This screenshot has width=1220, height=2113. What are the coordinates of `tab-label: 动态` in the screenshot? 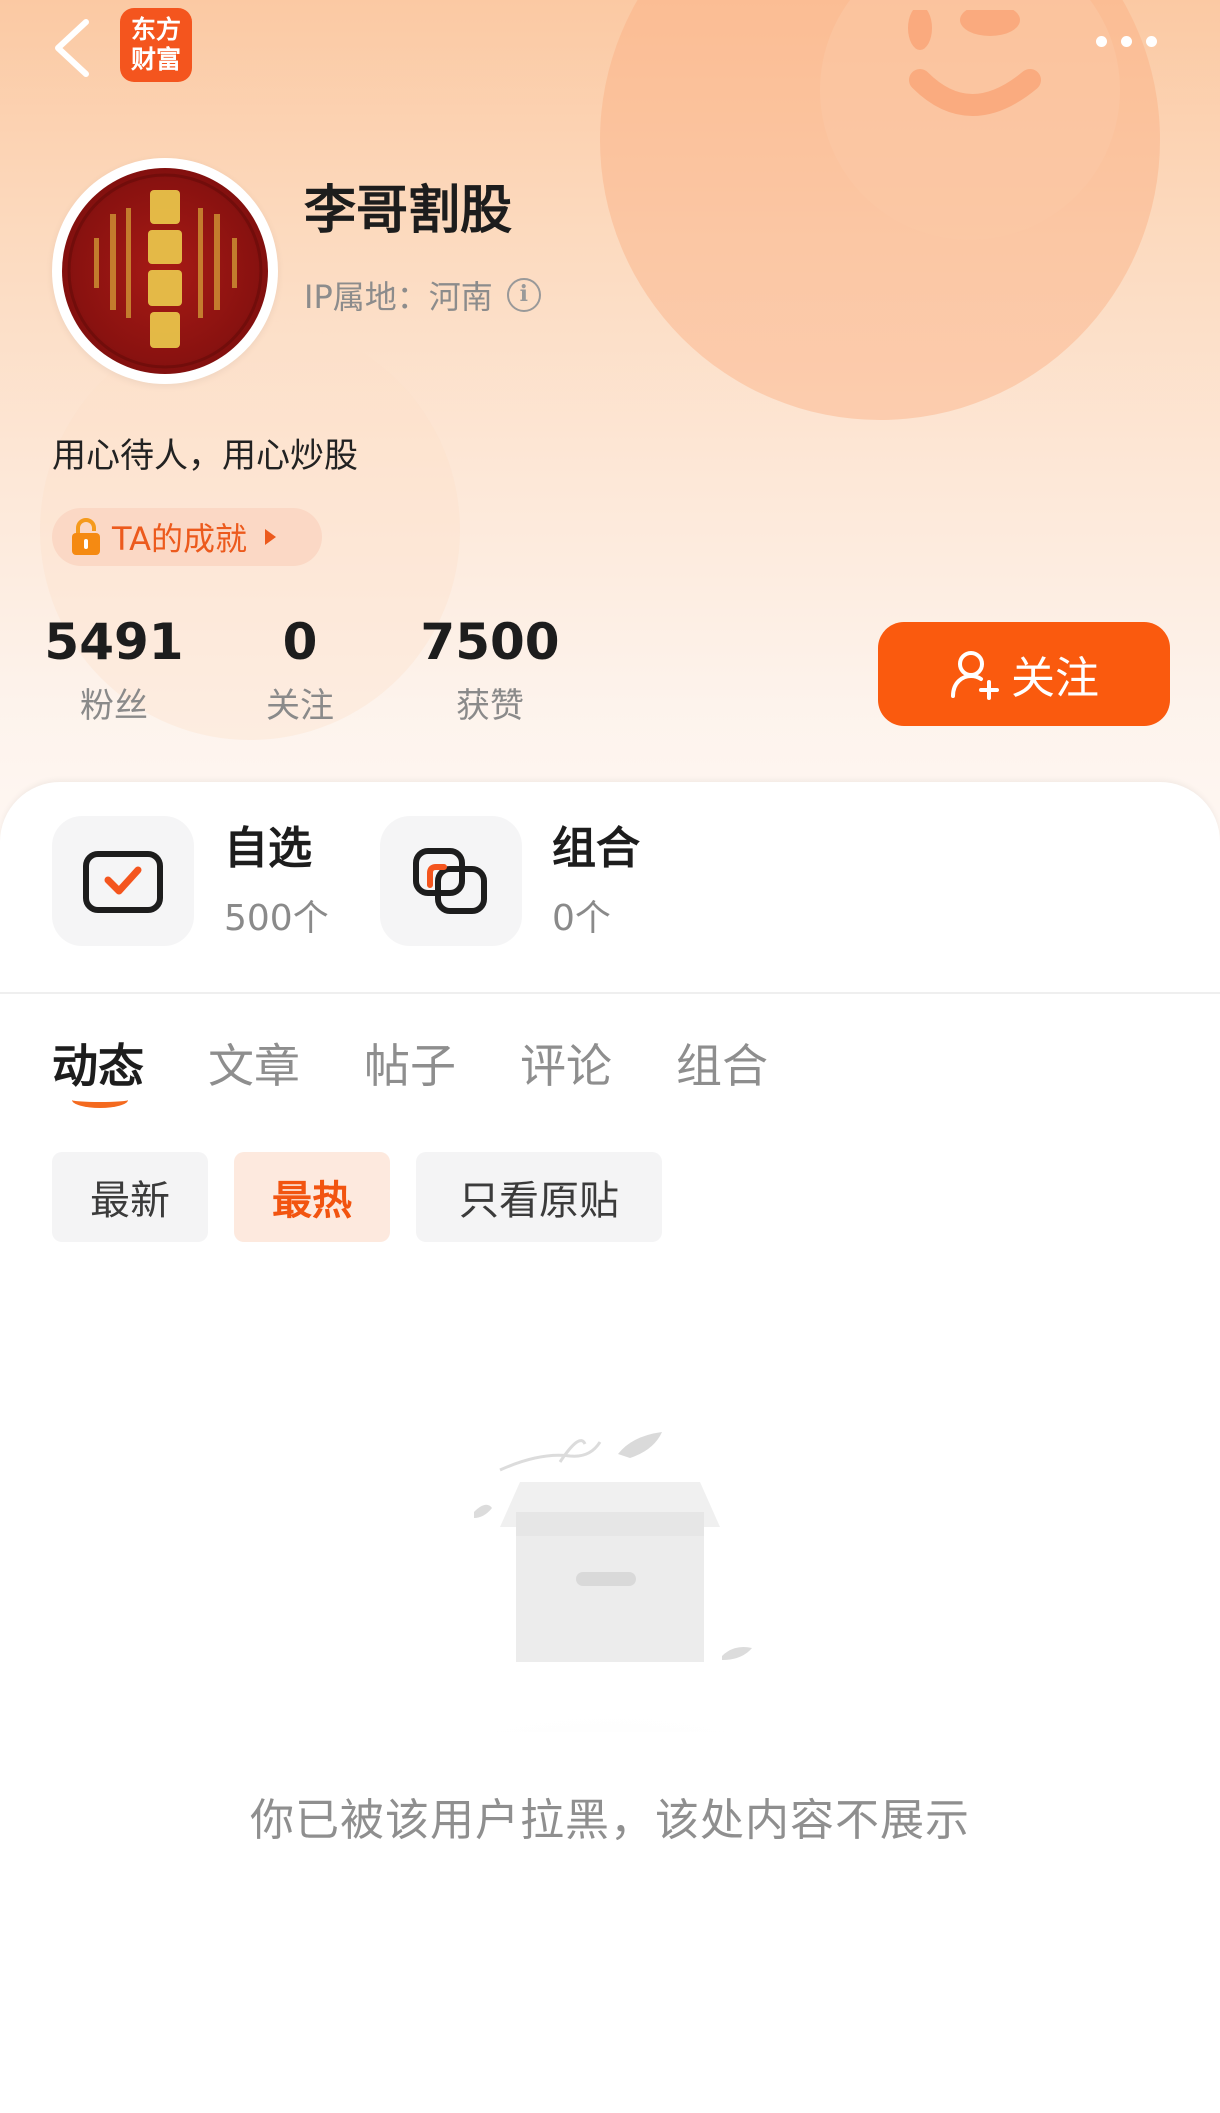 It's located at (98, 1066).